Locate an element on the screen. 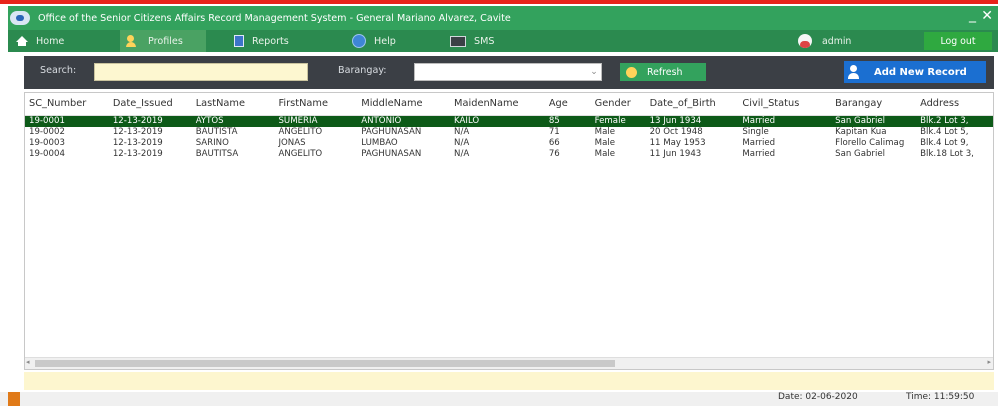  scroll-right-icon: ▸ is located at coordinates (989, 362).